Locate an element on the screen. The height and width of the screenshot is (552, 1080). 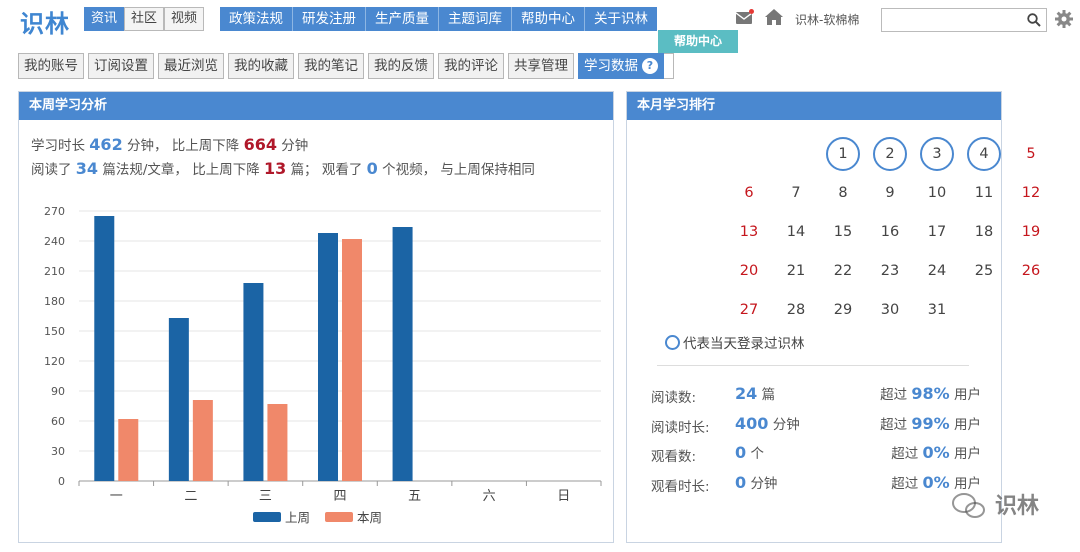
ranking-label: 观看数: is located at coordinates (674, 457).